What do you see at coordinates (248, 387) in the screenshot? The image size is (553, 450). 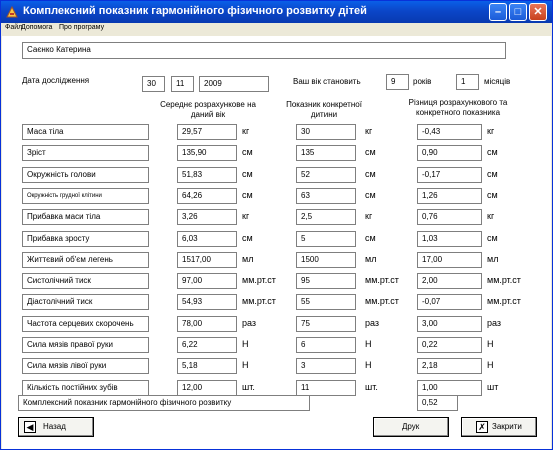 I see `average-unit: шт.` at bounding box center [248, 387].